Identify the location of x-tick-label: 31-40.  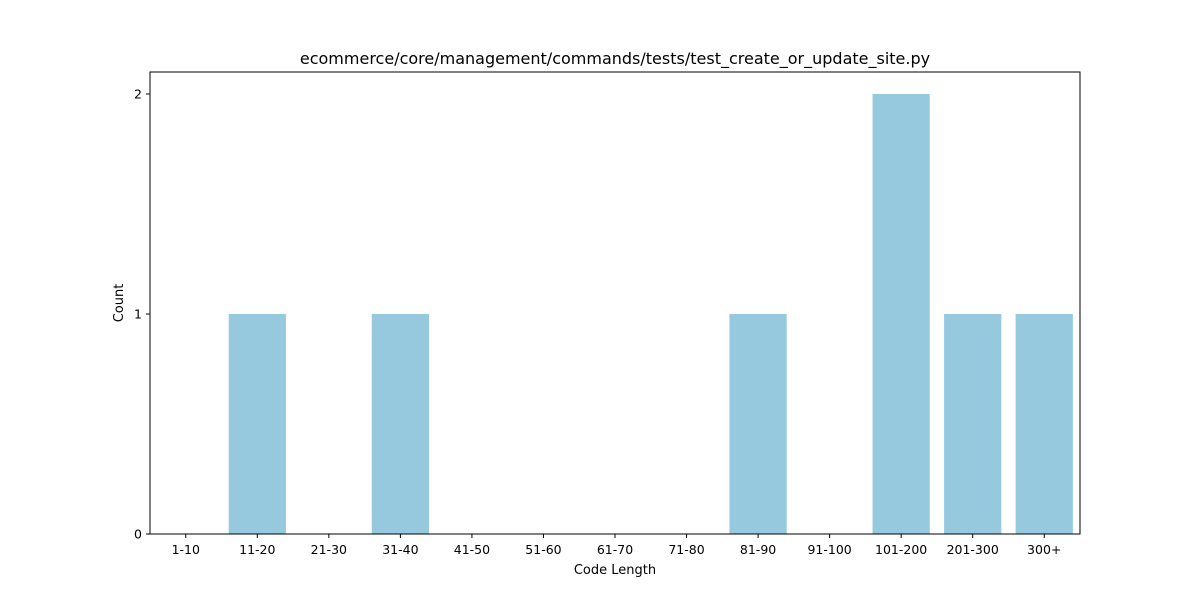
(400, 549).